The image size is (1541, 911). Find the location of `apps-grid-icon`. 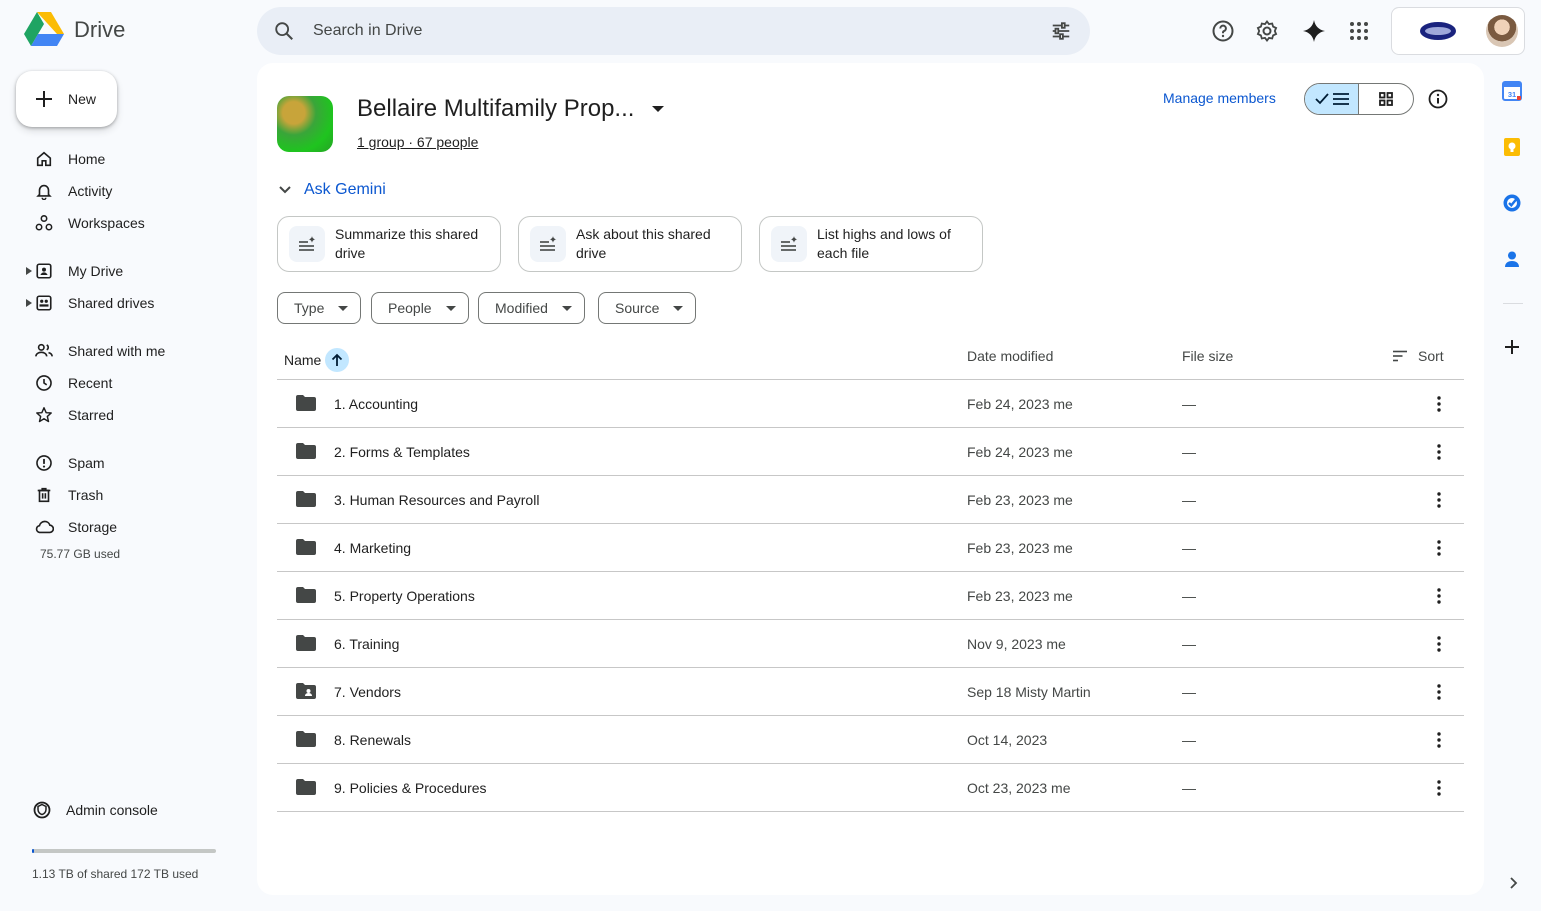

apps-grid-icon is located at coordinates (1359, 31).